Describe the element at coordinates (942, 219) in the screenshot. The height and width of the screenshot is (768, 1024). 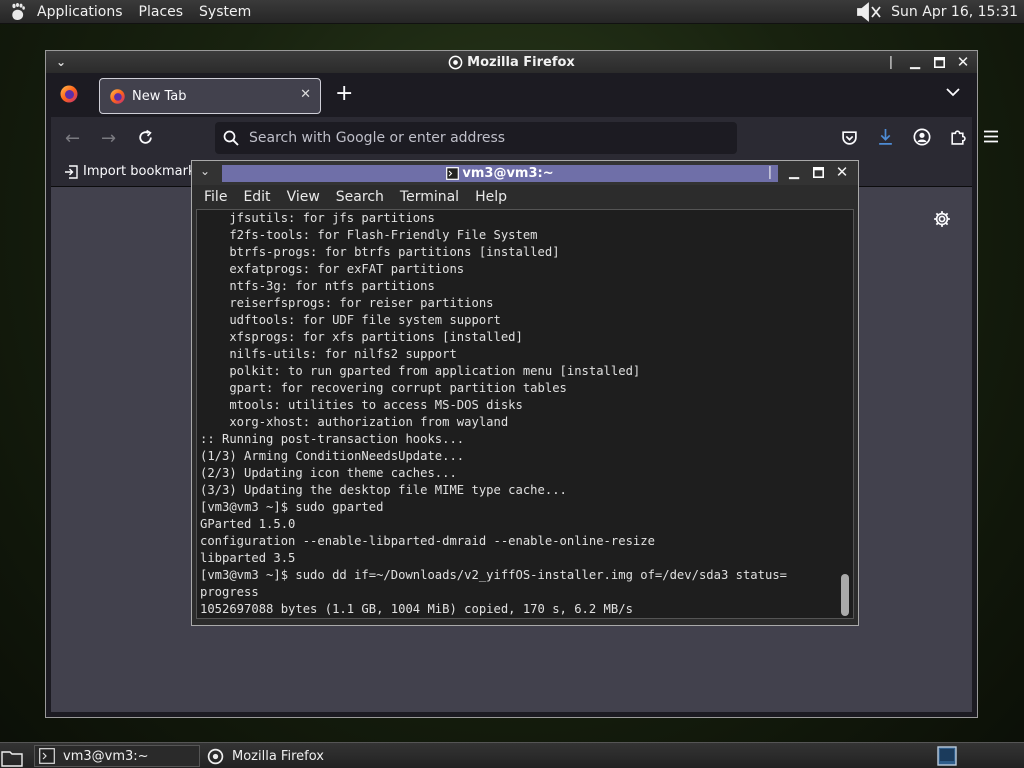
I see `settings-gear-icon` at that location.